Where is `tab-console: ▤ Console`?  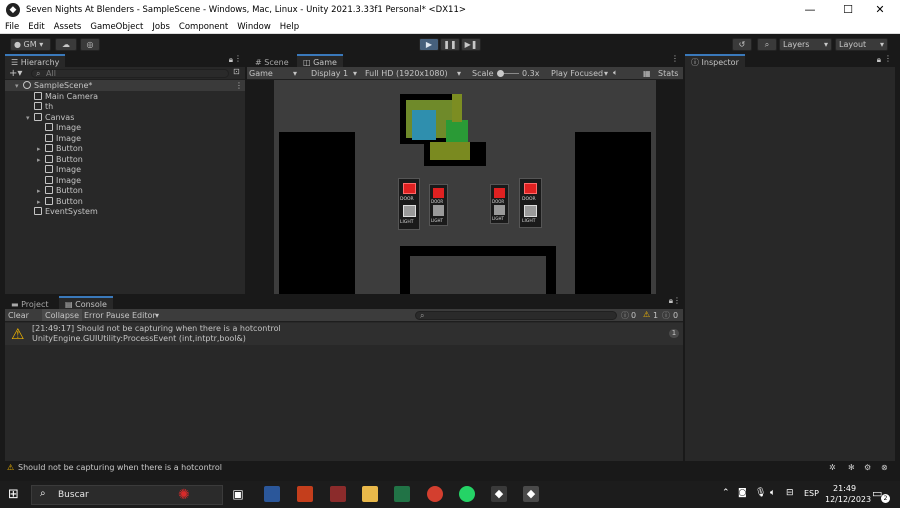
tab-console: ▤ Console is located at coordinates (86, 302).